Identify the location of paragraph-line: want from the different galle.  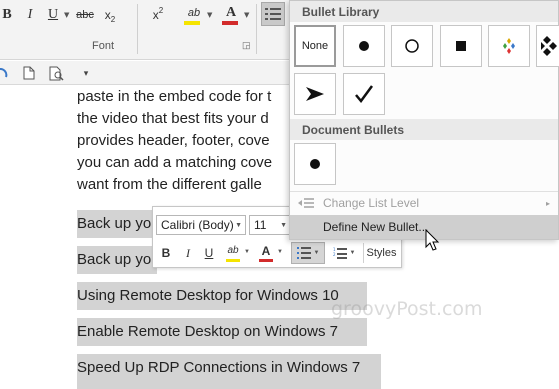
(169, 184).